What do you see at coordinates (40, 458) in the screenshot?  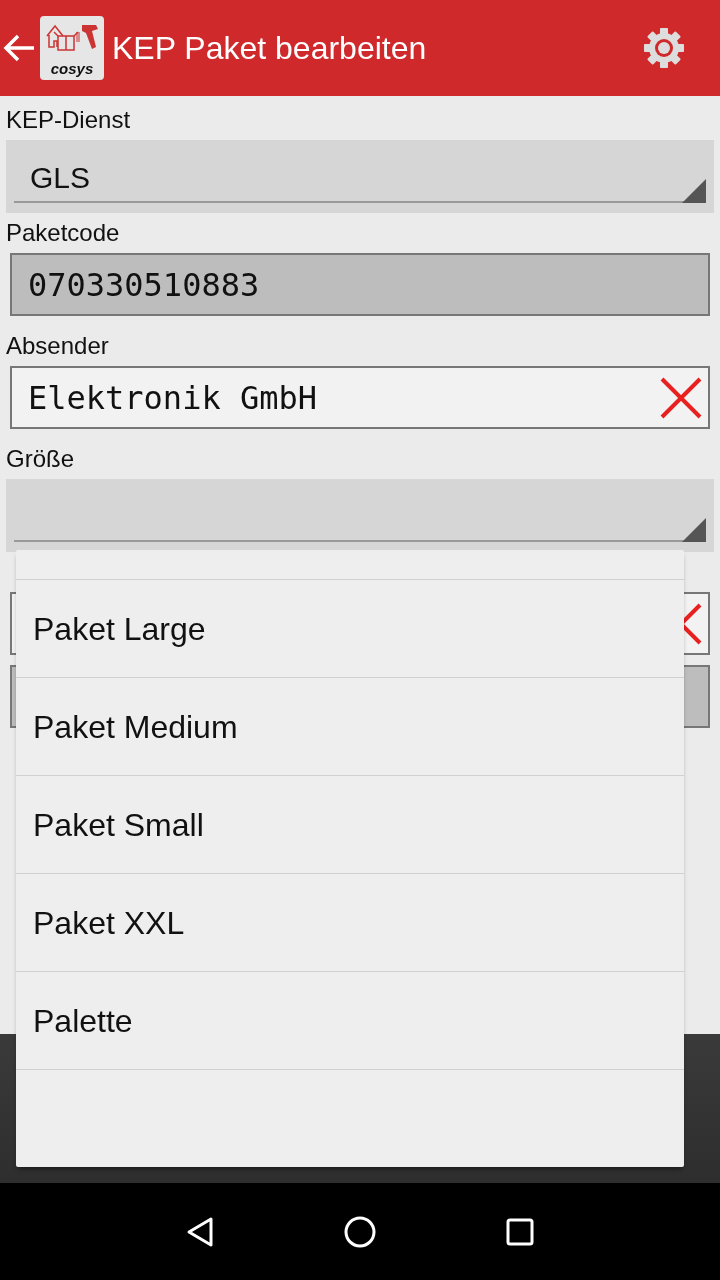 I see `field-label: Größe` at bounding box center [40, 458].